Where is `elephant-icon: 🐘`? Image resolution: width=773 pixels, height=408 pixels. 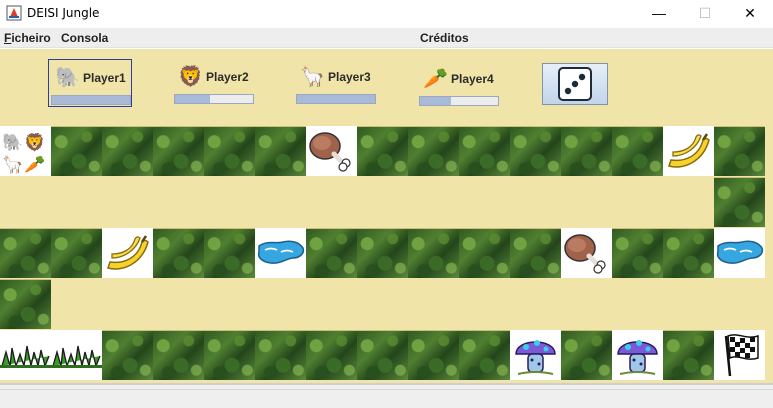
elephant-icon: 🐘 is located at coordinates (67, 78).